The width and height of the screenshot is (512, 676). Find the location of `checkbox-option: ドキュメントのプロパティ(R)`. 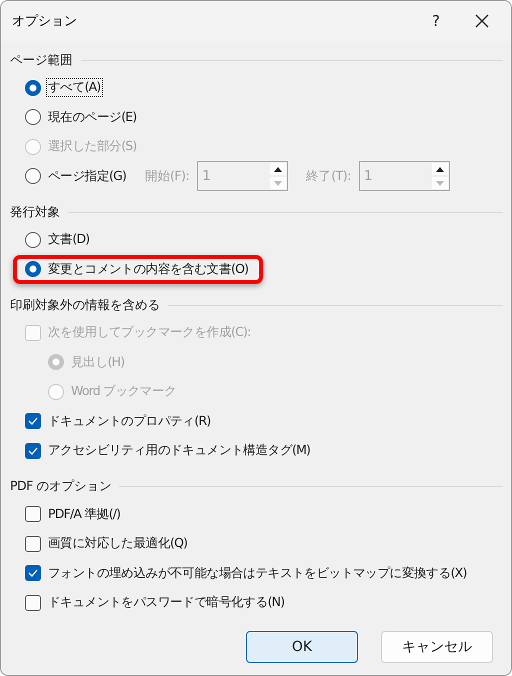

checkbox-option: ドキュメントのプロパティ(R) is located at coordinates (118, 421).